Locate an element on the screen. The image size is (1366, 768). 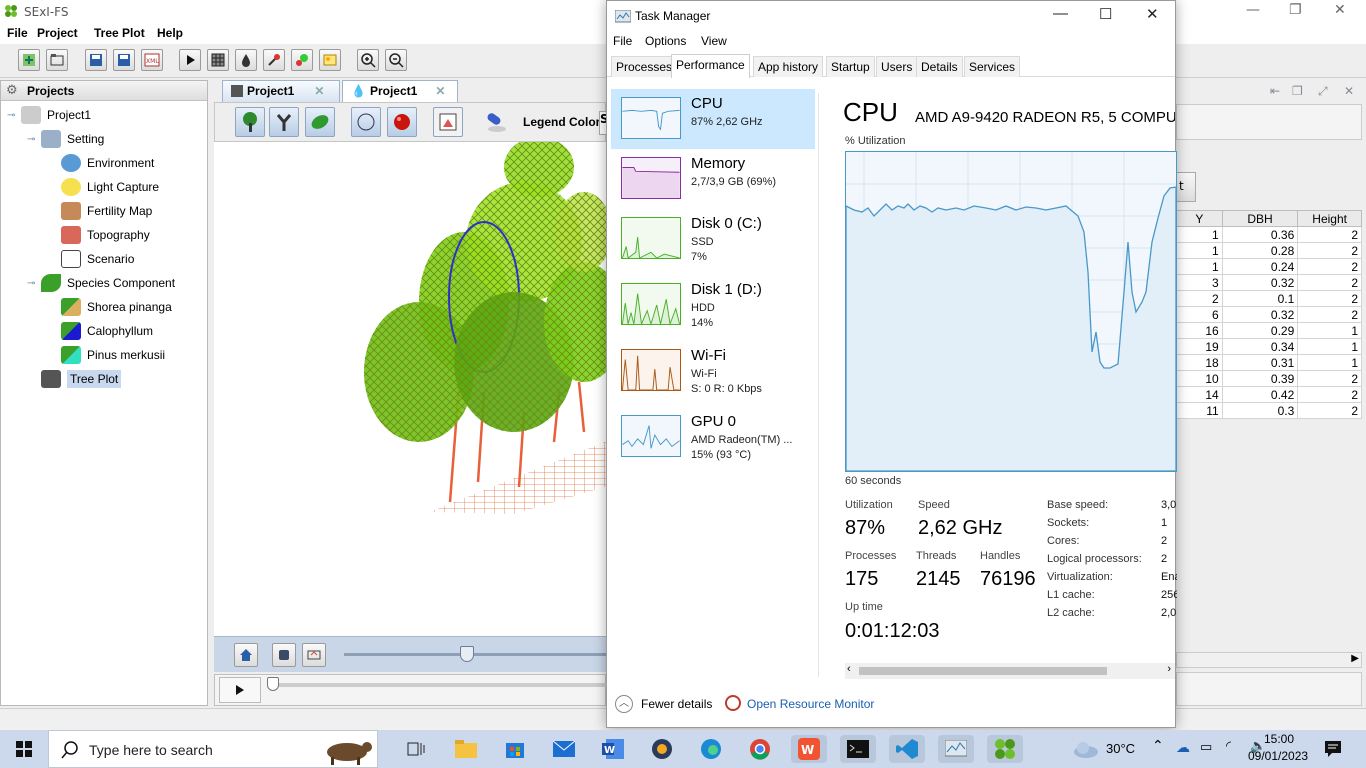
save-as-icon is located at coordinates (124, 60).